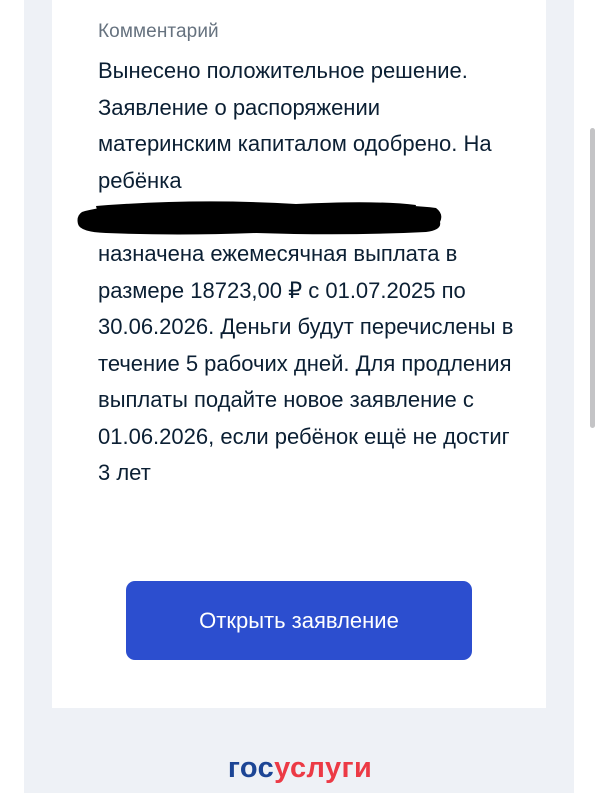 The height and width of the screenshot is (793, 600). What do you see at coordinates (259, 218) in the screenshot?
I see `redacted-child-name` at bounding box center [259, 218].